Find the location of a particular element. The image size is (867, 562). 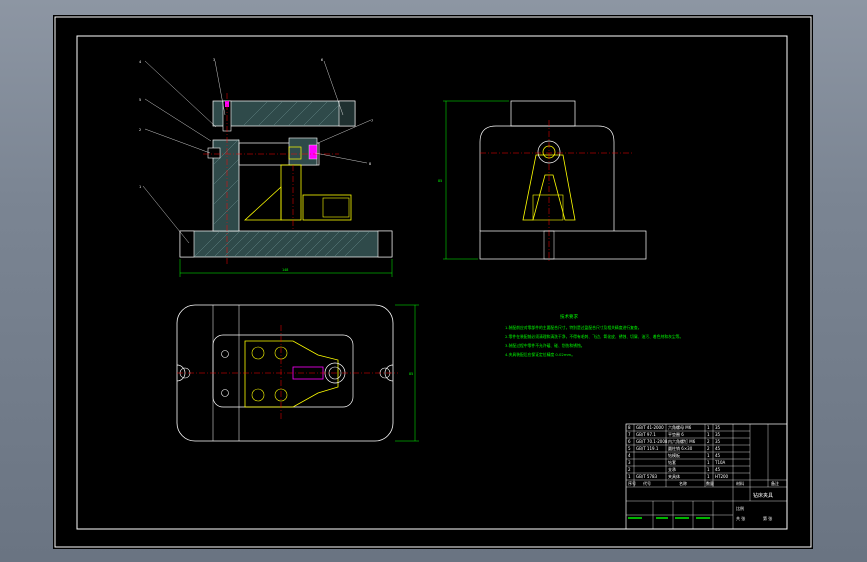

tb-row3-no: 6 is located at coordinates (629, 441).